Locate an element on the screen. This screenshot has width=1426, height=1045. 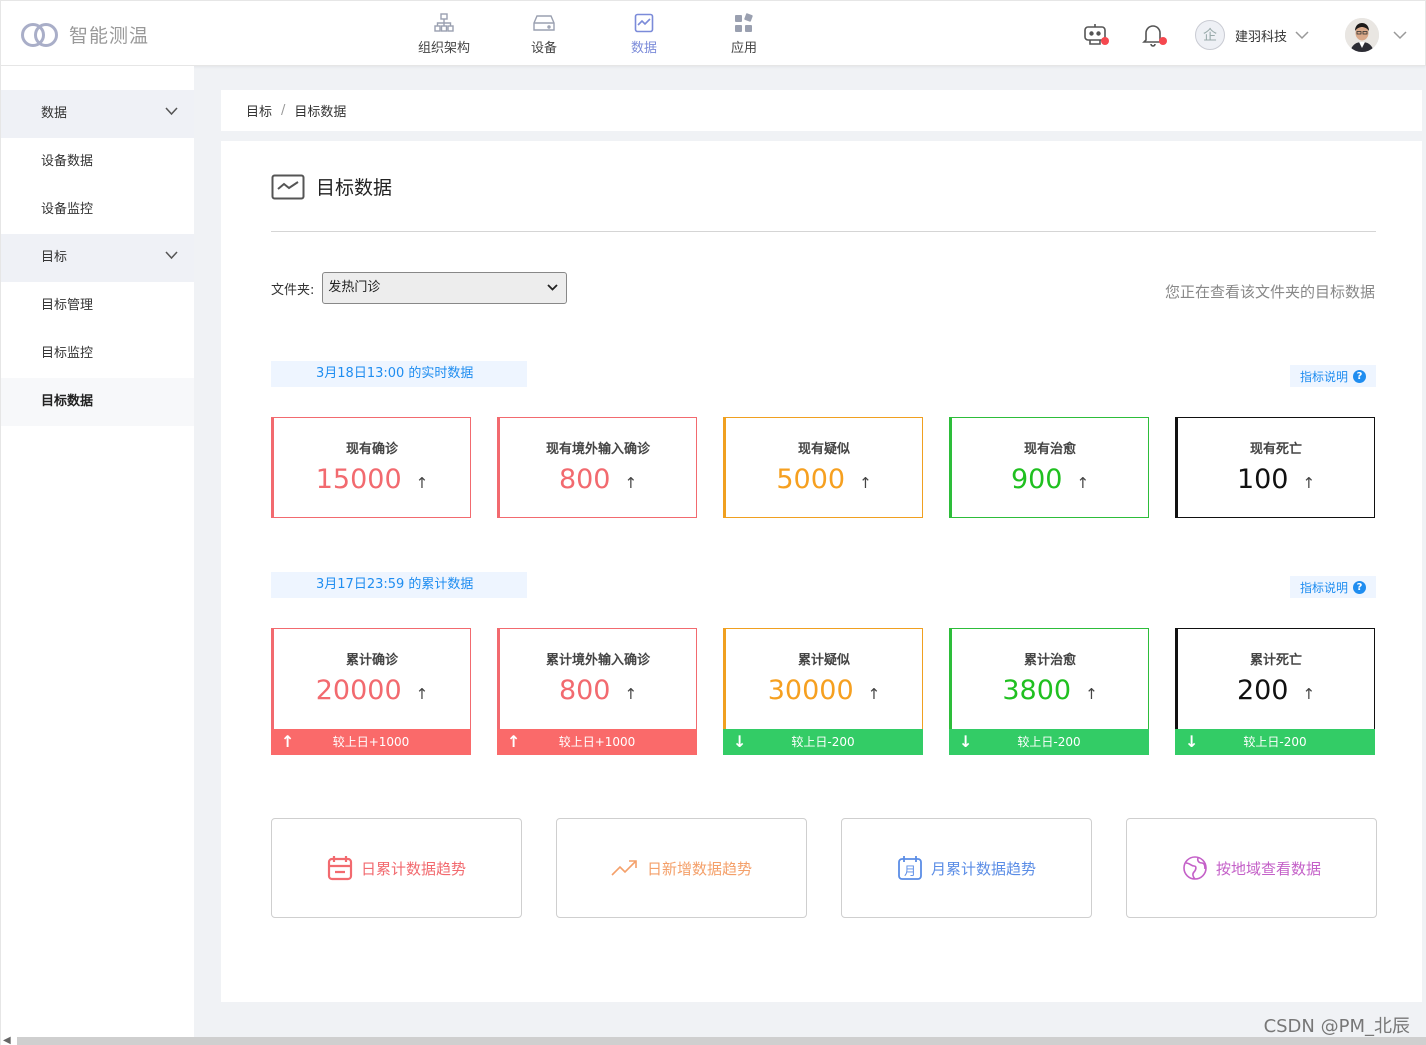
breadcrumb-current: 目标数据 is located at coordinates (320, 112).